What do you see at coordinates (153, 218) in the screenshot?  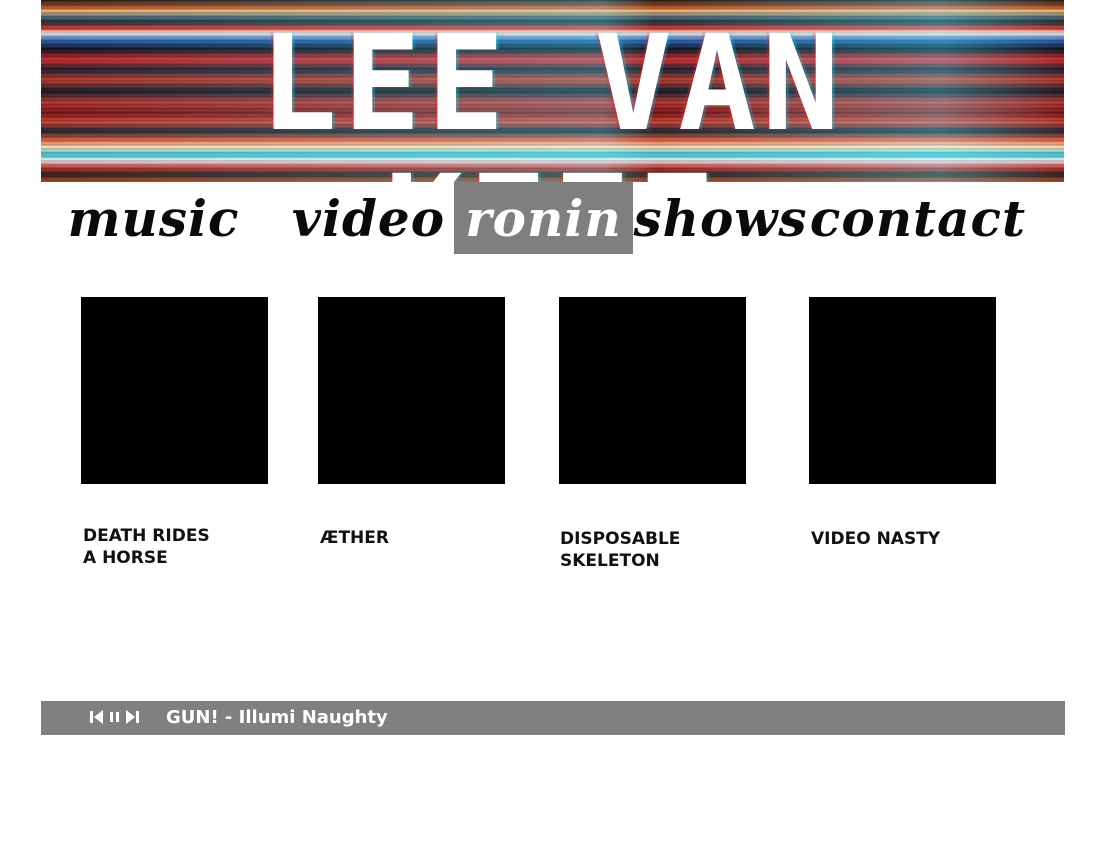 I see `nav-item-music: music` at bounding box center [153, 218].